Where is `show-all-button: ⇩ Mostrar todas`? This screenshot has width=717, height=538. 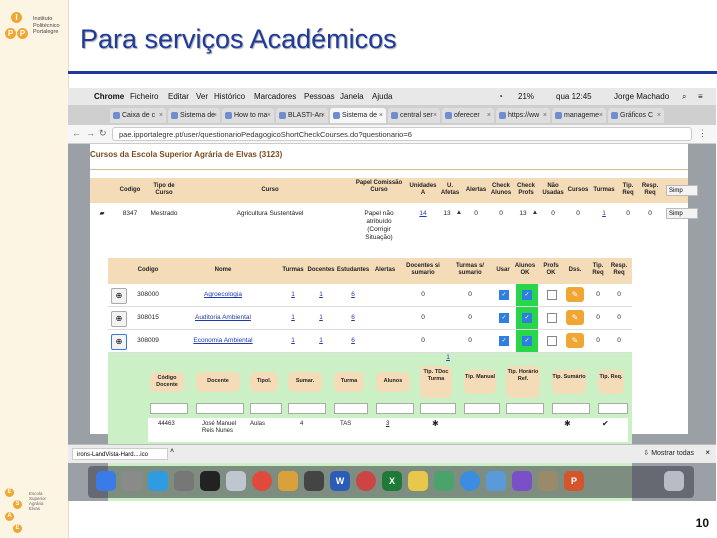
show-all-button: ⇩ Mostrar todas is located at coordinates (668, 454).